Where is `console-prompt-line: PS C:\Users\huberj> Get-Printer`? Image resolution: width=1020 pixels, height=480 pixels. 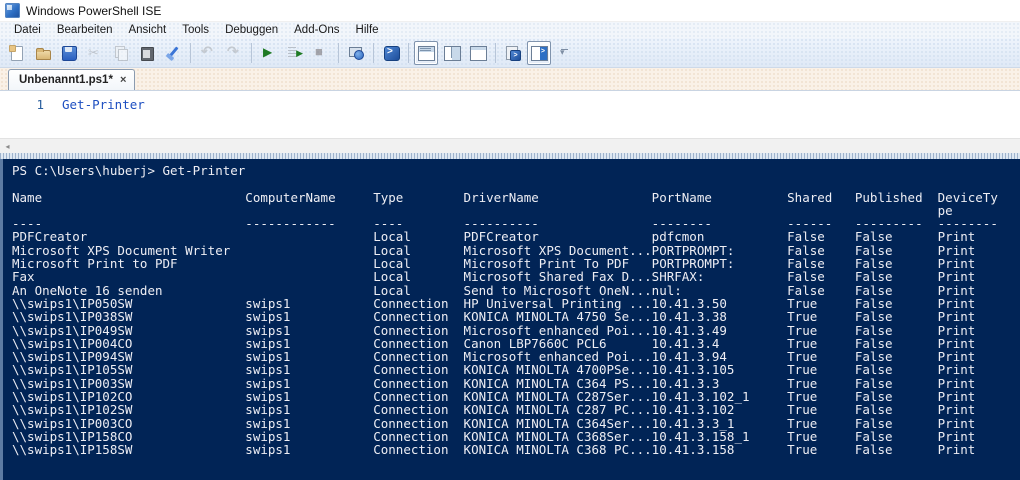 console-prompt-line: PS C:\Users\huberj> Get-Printer is located at coordinates (129, 170).